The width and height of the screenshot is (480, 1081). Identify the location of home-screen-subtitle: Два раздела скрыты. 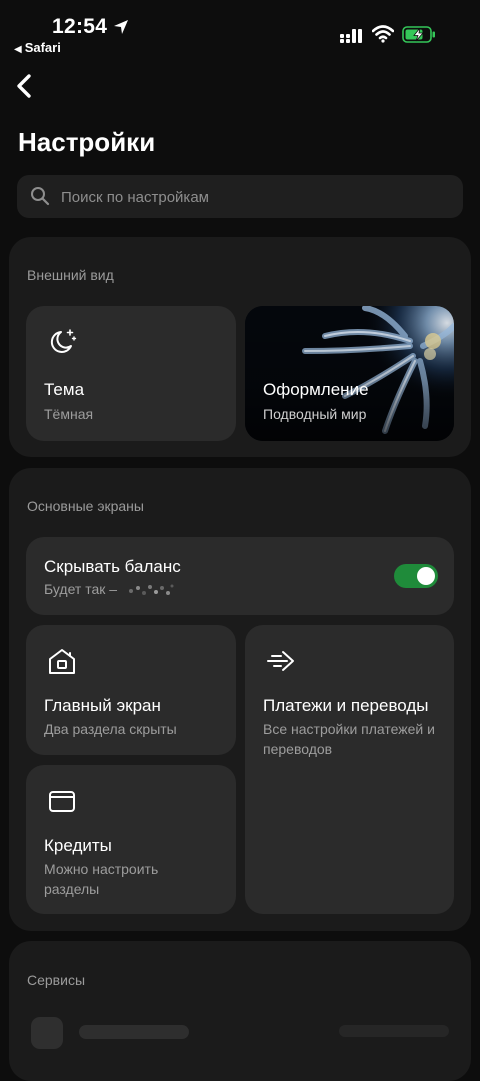
(110, 729).